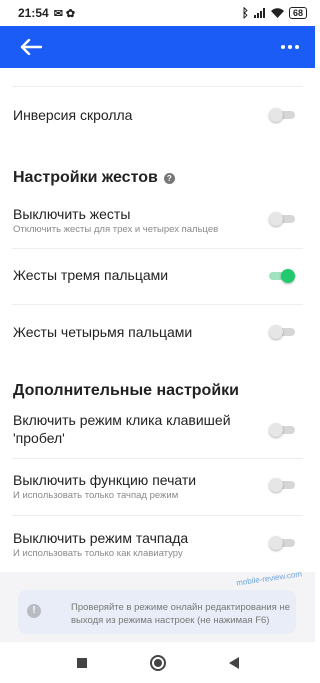 This screenshot has width=320, height=683. I want to click on three-finger-toggle, so click(282, 276).